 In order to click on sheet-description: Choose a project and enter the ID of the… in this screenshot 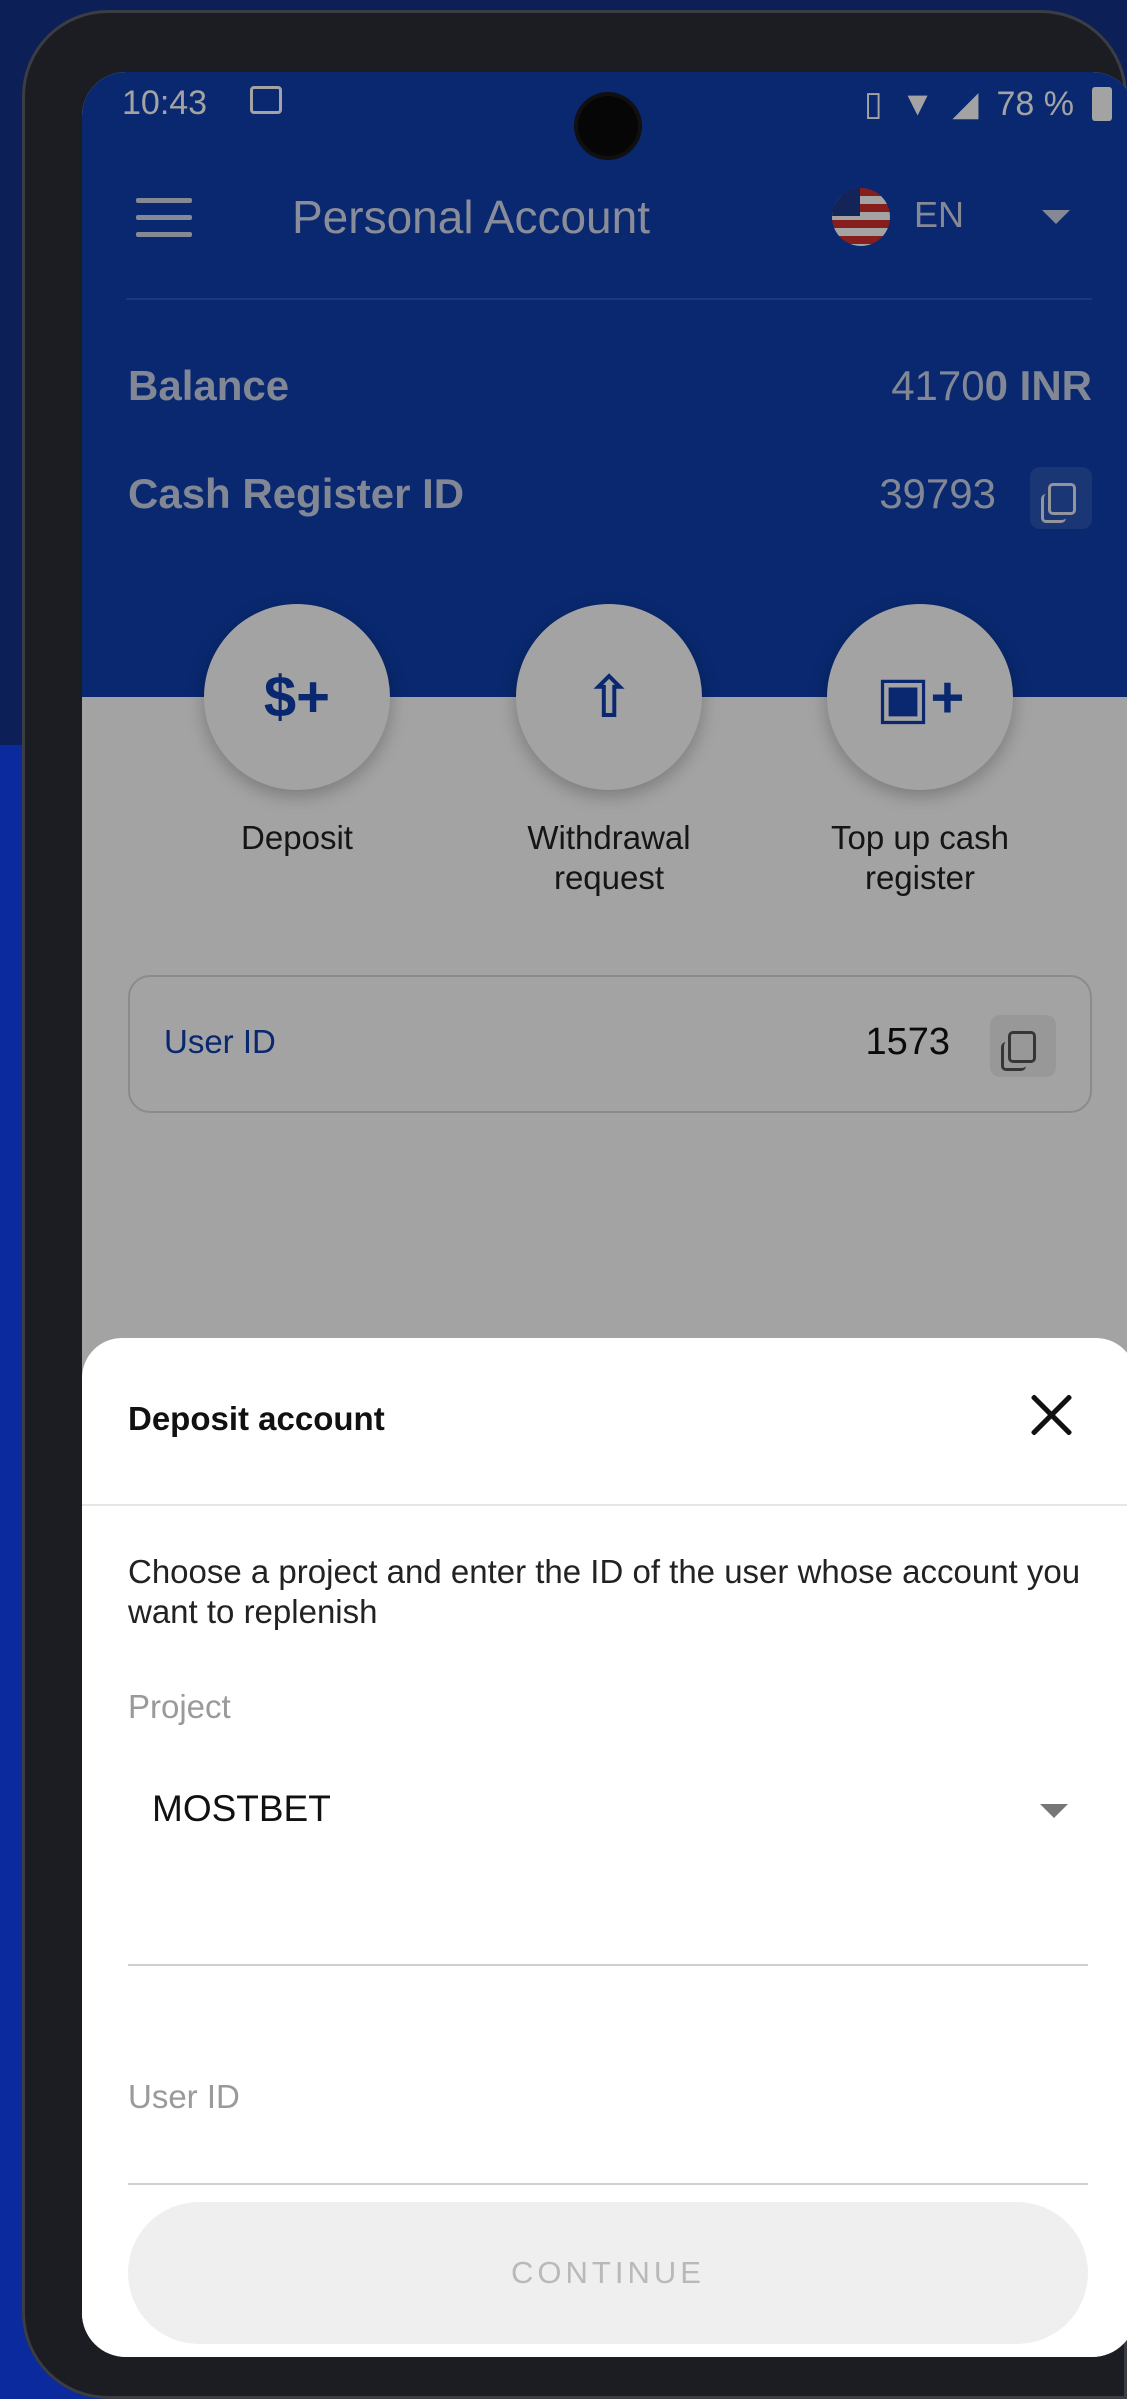, I will do `click(604, 1591)`.